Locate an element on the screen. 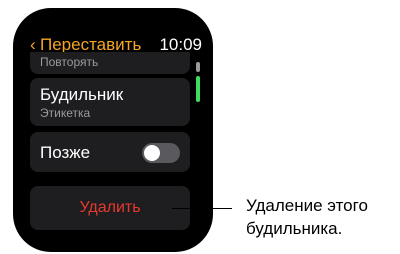 The width and height of the screenshot is (400, 254). alarm-title: Будильник is located at coordinates (82, 94).